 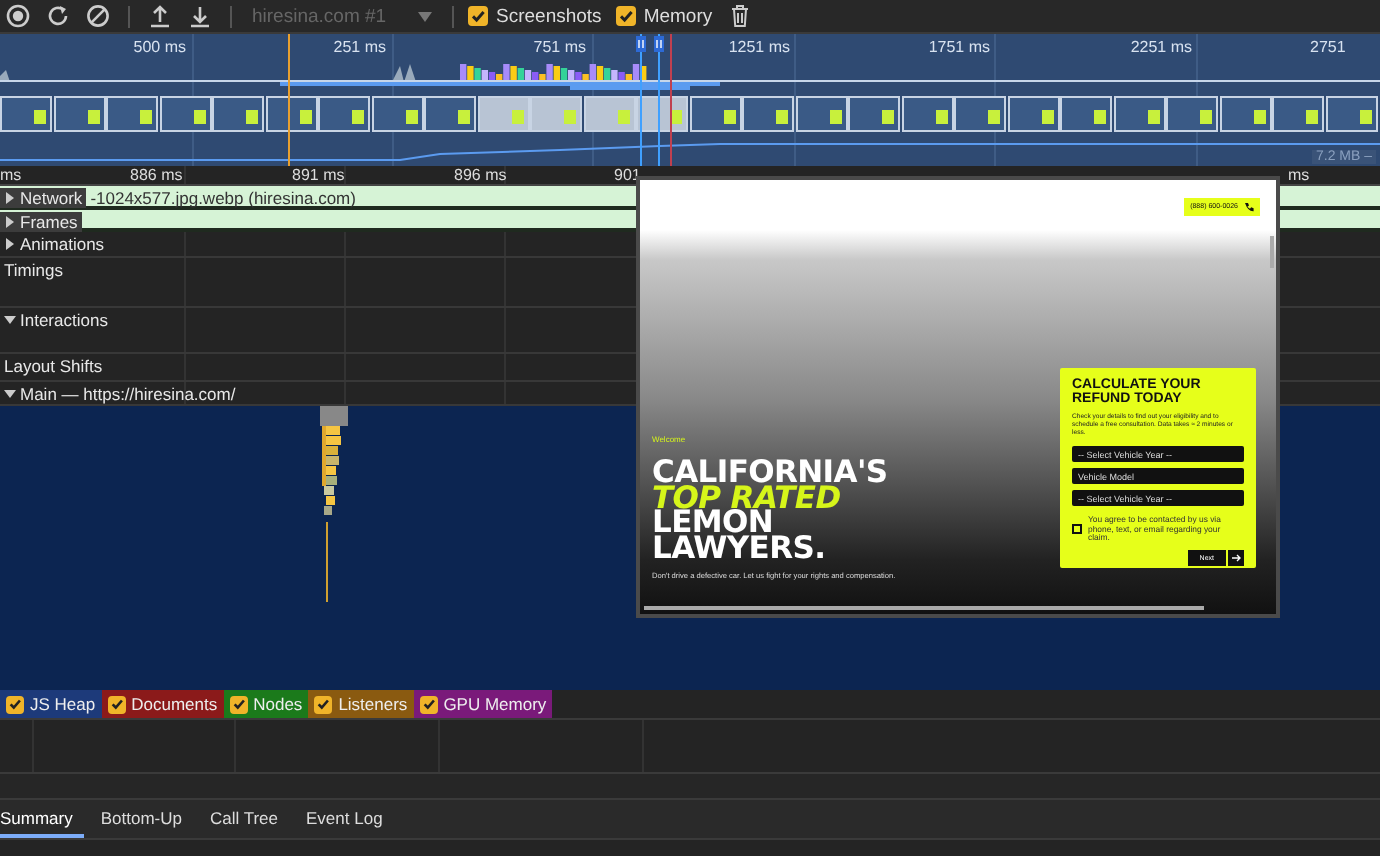 What do you see at coordinates (42, 819) in the screenshot?
I see `tab: Summary` at bounding box center [42, 819].